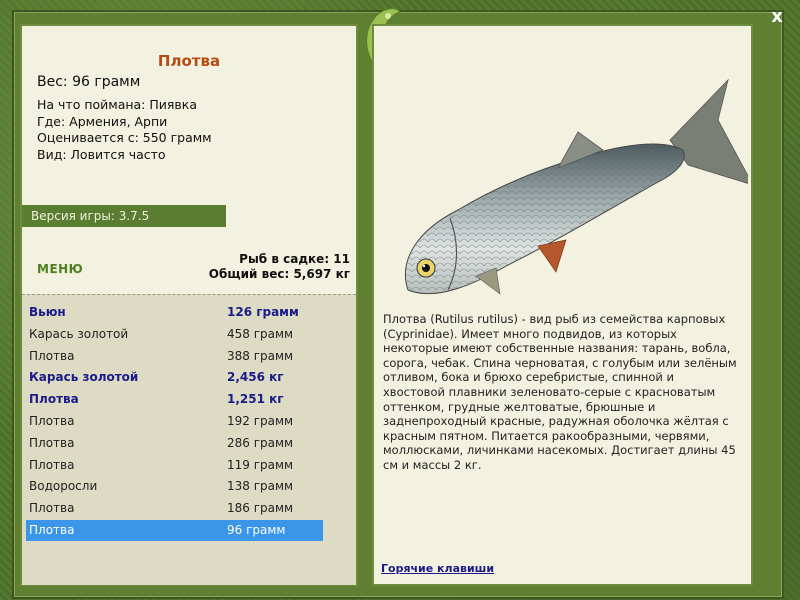 The image size is (800, 600). What do you see at coordinates (102, 121) in the screenshot?
I see `fish-location: Где: Армения, Арпи` at bounding box center [102, 121].